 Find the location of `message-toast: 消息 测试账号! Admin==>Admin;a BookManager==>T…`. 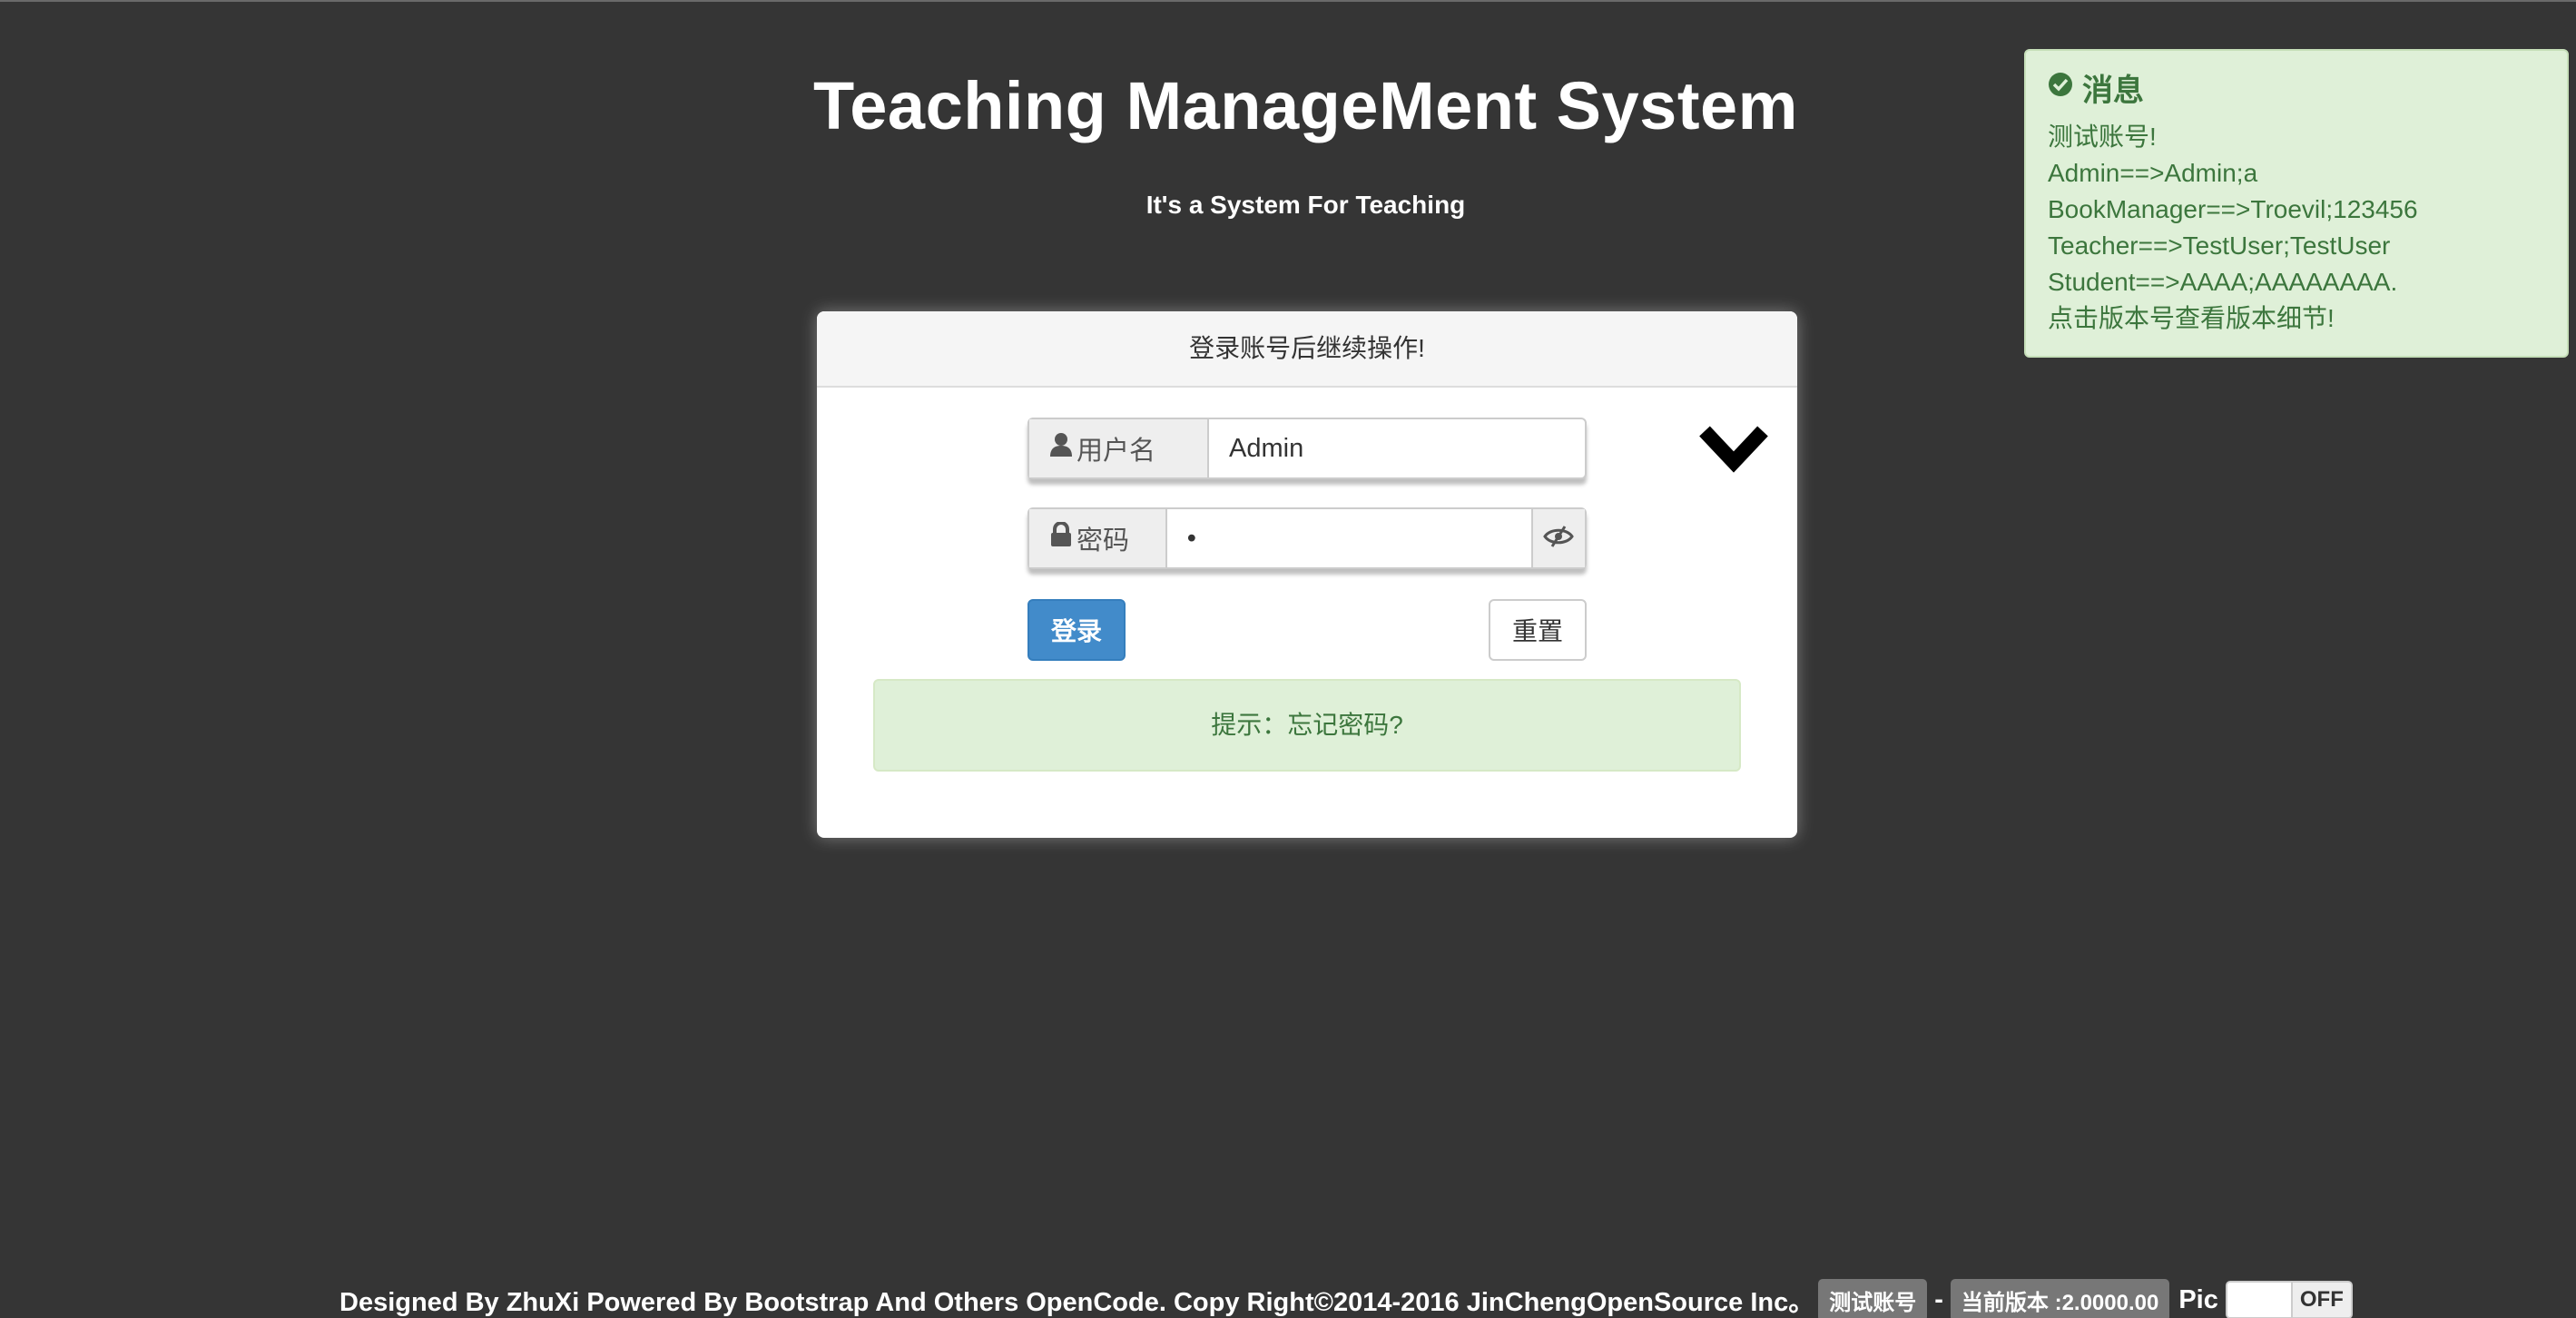

message-toast: 消息 测试账号! Admin==>Admin;a BookManager==>T… is located at coordinates (2296, 204).